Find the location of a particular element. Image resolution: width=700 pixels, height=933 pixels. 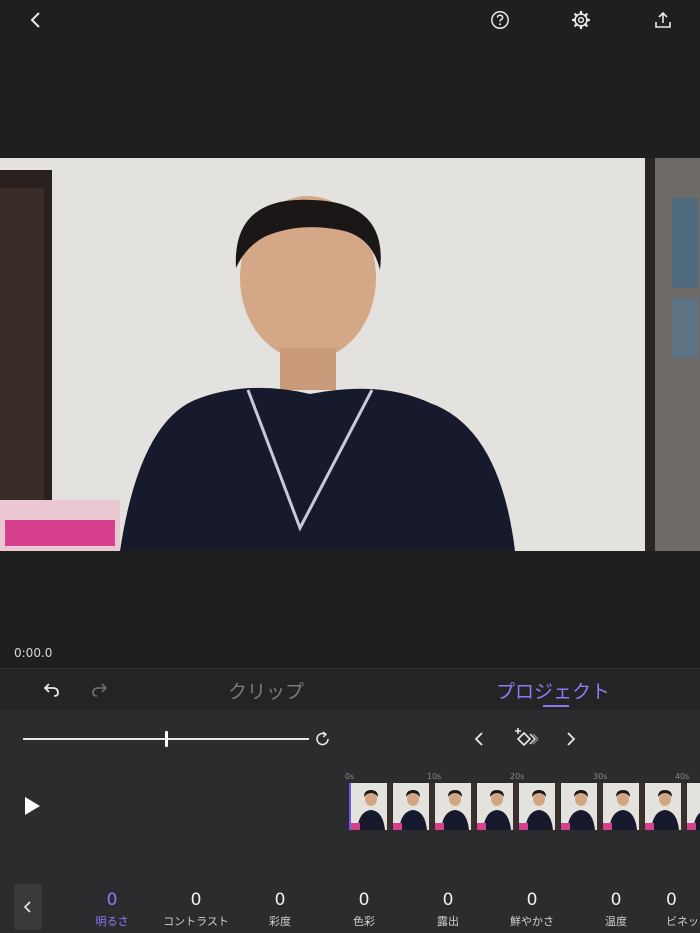

param-clip: 0 ビネット is located at coordinates (677, 911).